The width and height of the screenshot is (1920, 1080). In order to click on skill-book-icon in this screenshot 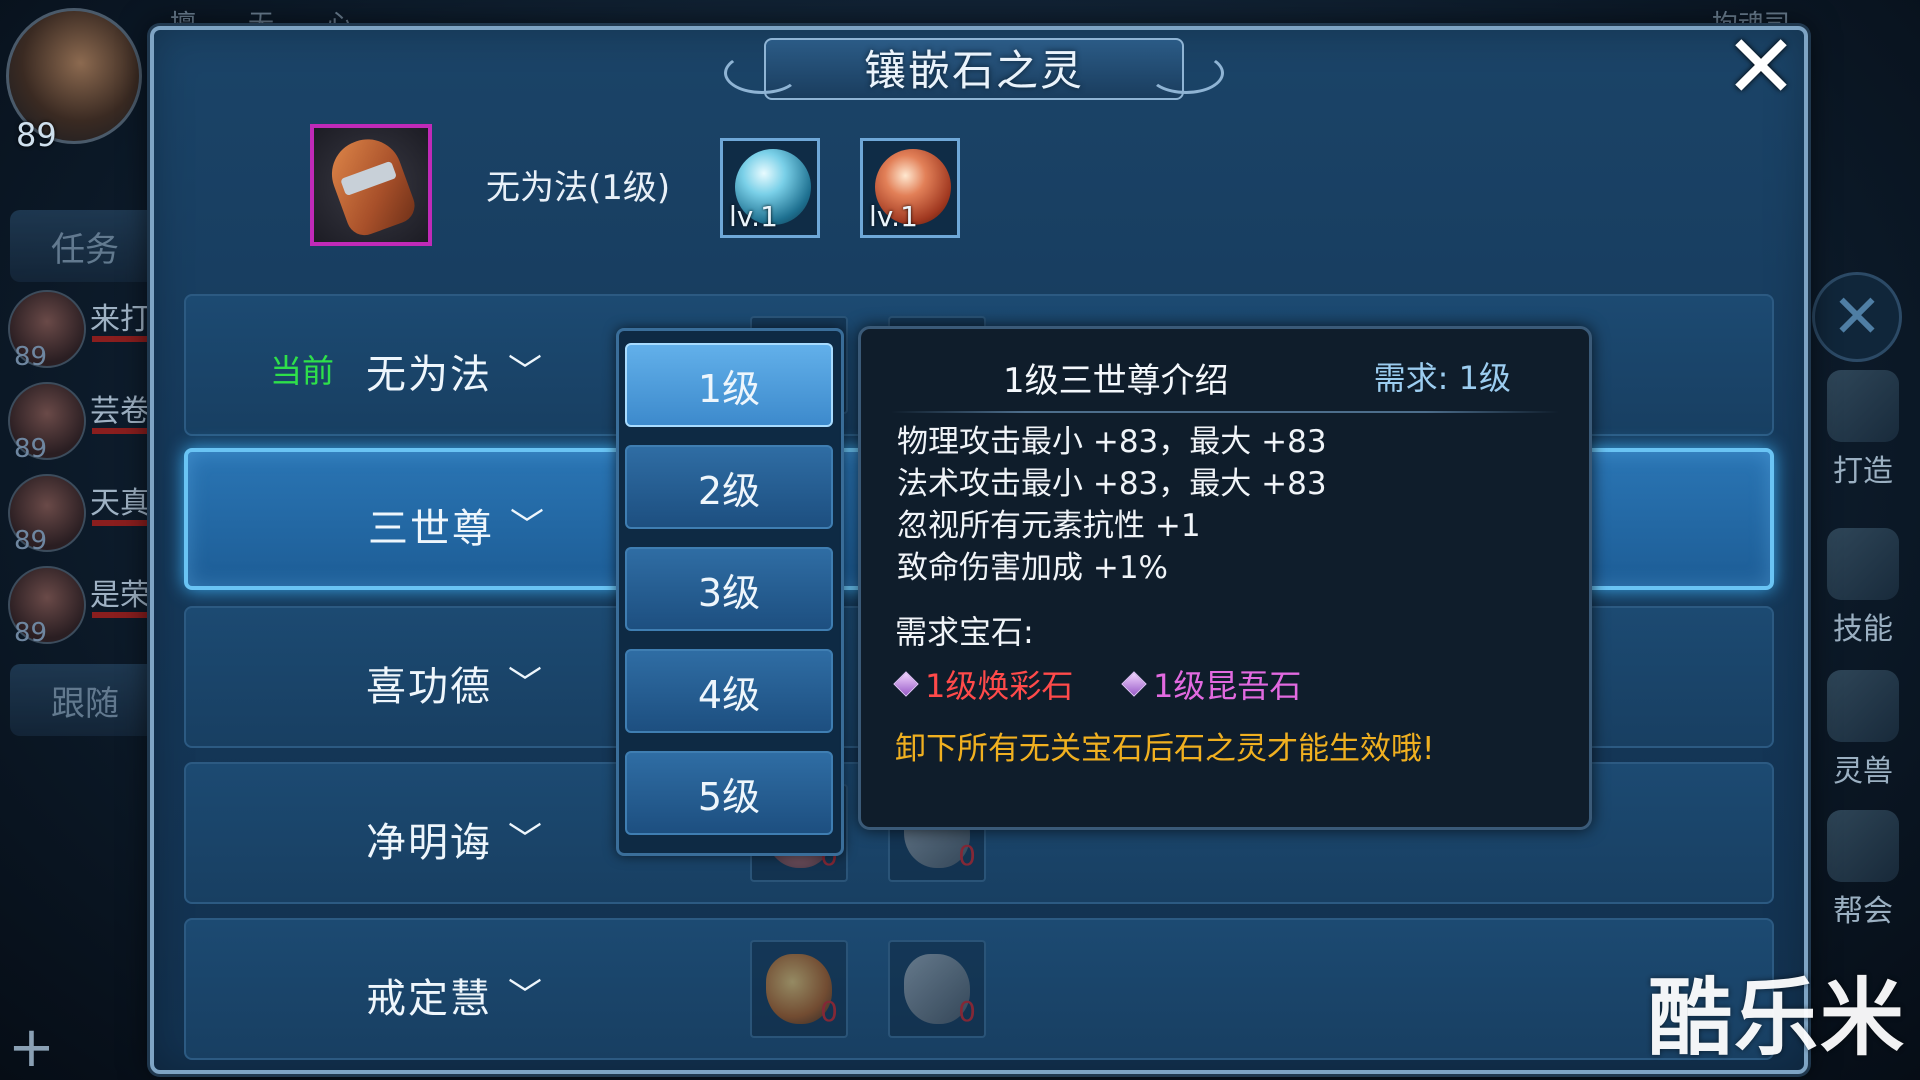, I will do `click(1863, 564)`.